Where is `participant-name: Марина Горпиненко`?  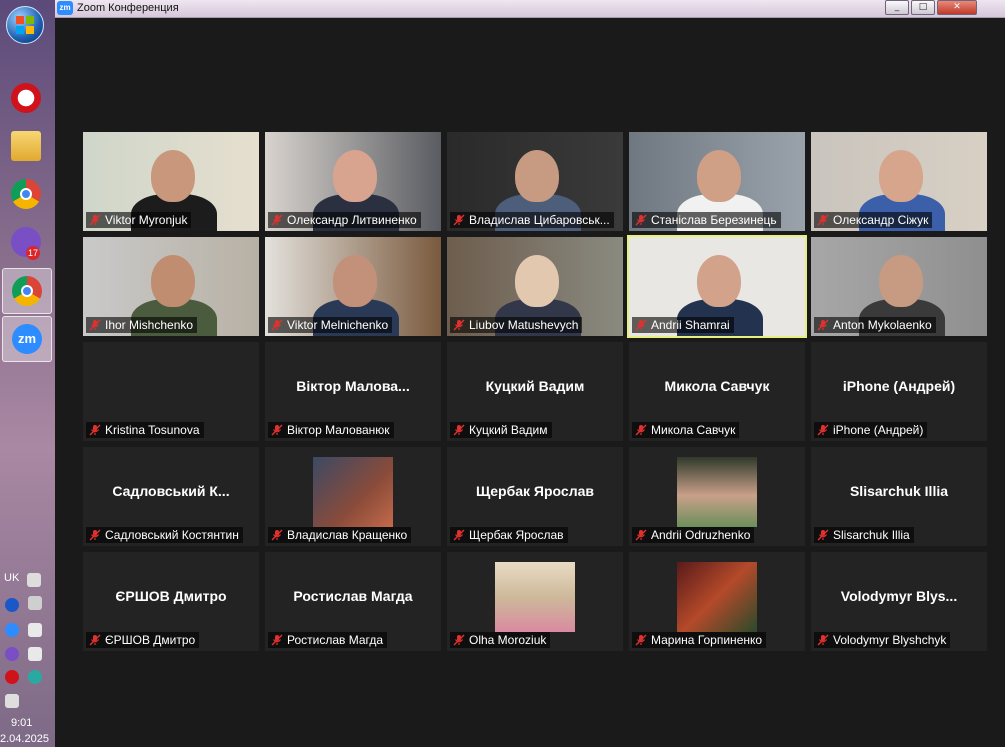
participant-name: Марина Горпиненко is located at coordinates (707, 640).